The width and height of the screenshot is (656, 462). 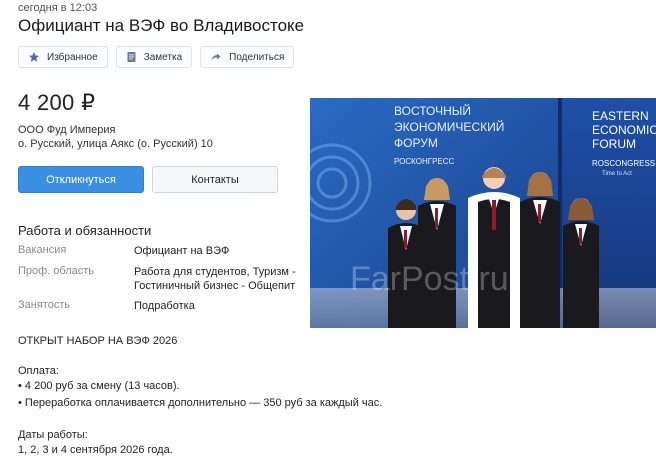 I want to click on action-bar: Избранное Заметка Поделиться, so click(x=156, y=57).